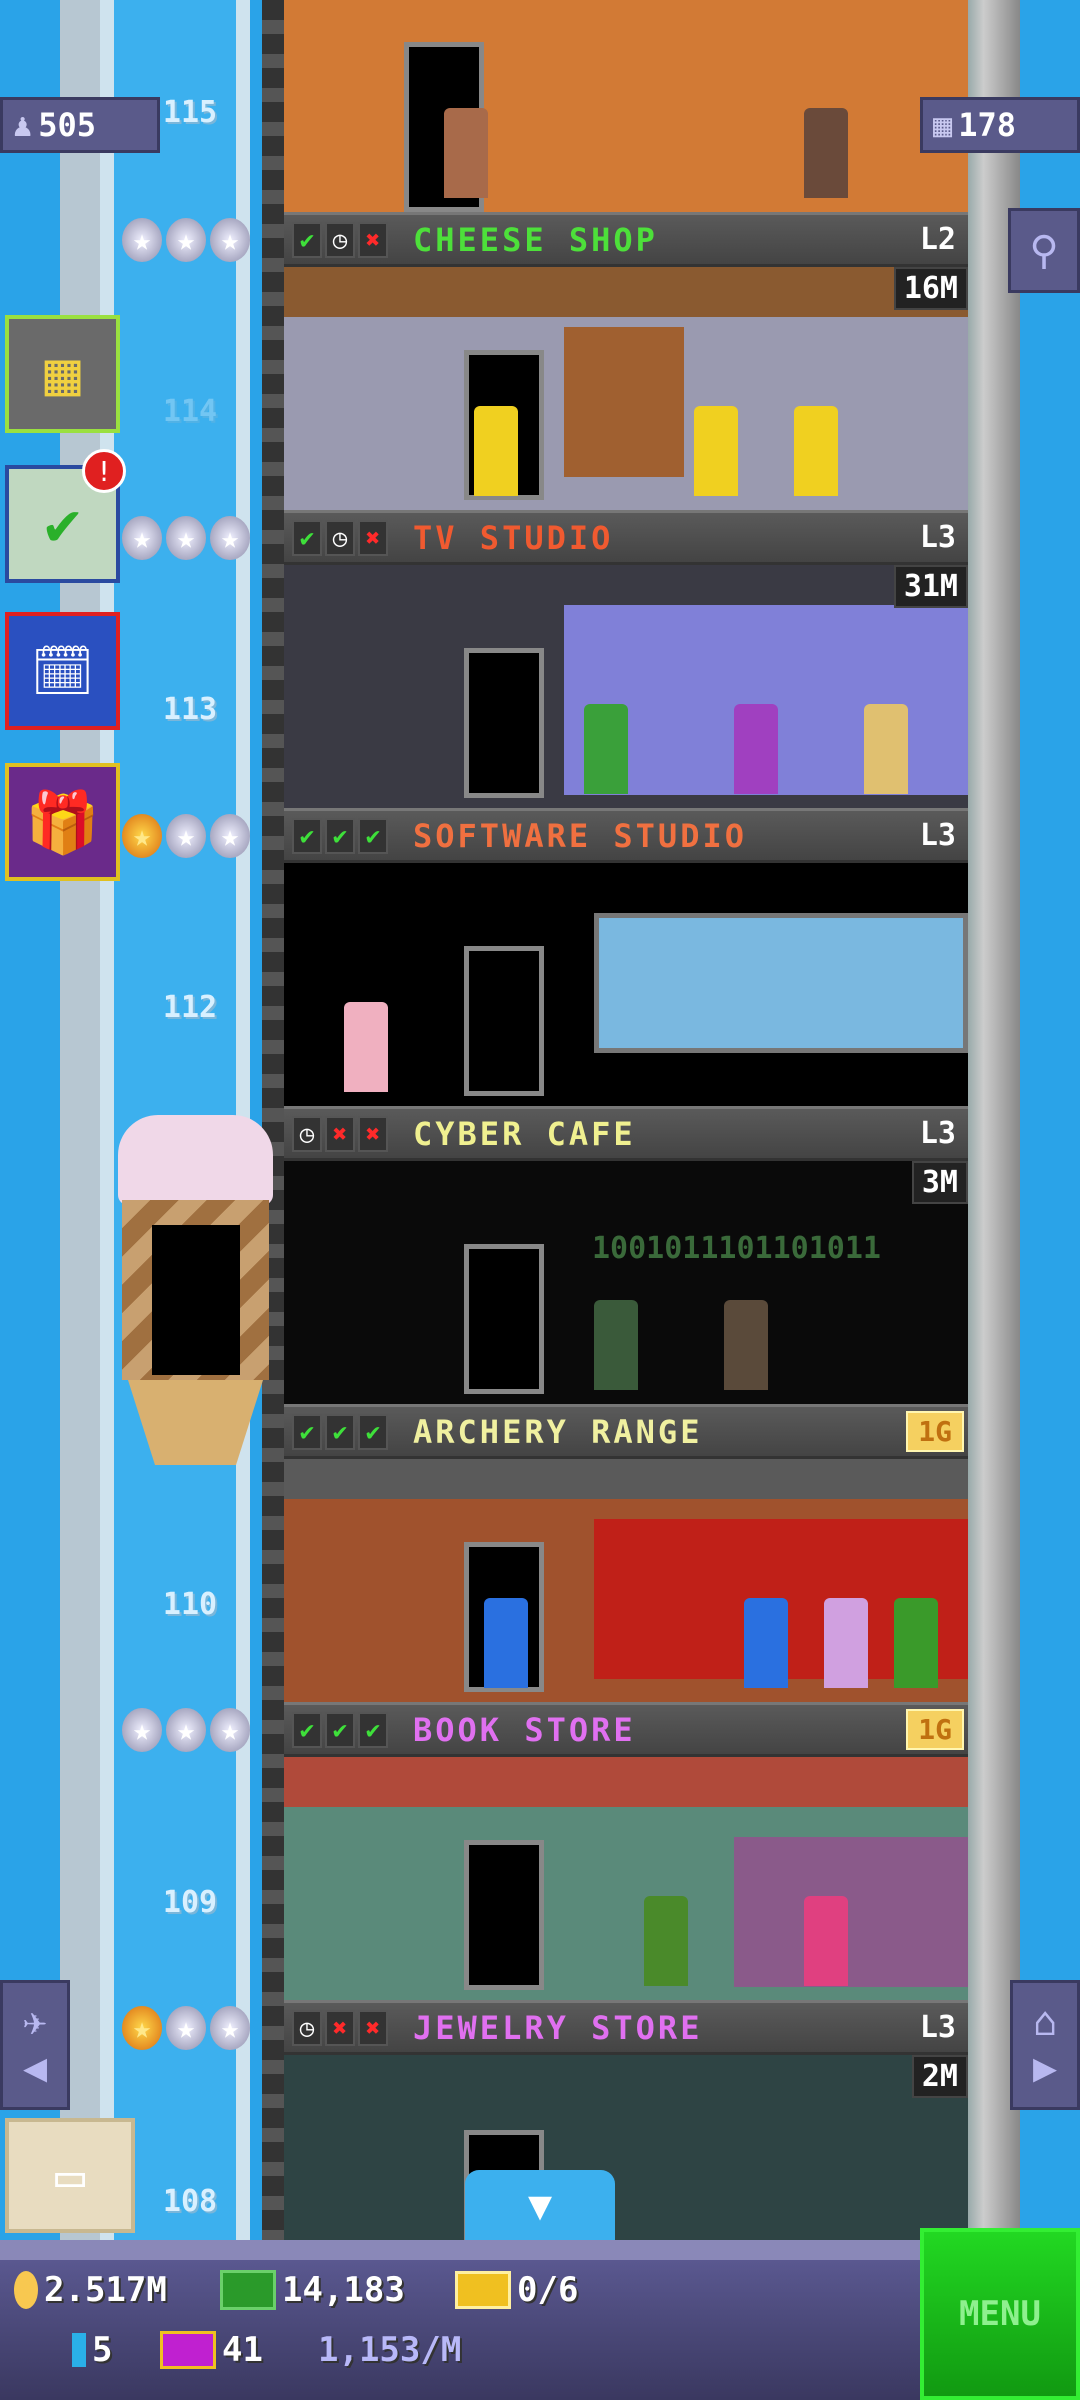 The height and width of the screenshot is (2400, 1080). I want to click on upgrade-cost-badge: 2M, so click(939, 2076).